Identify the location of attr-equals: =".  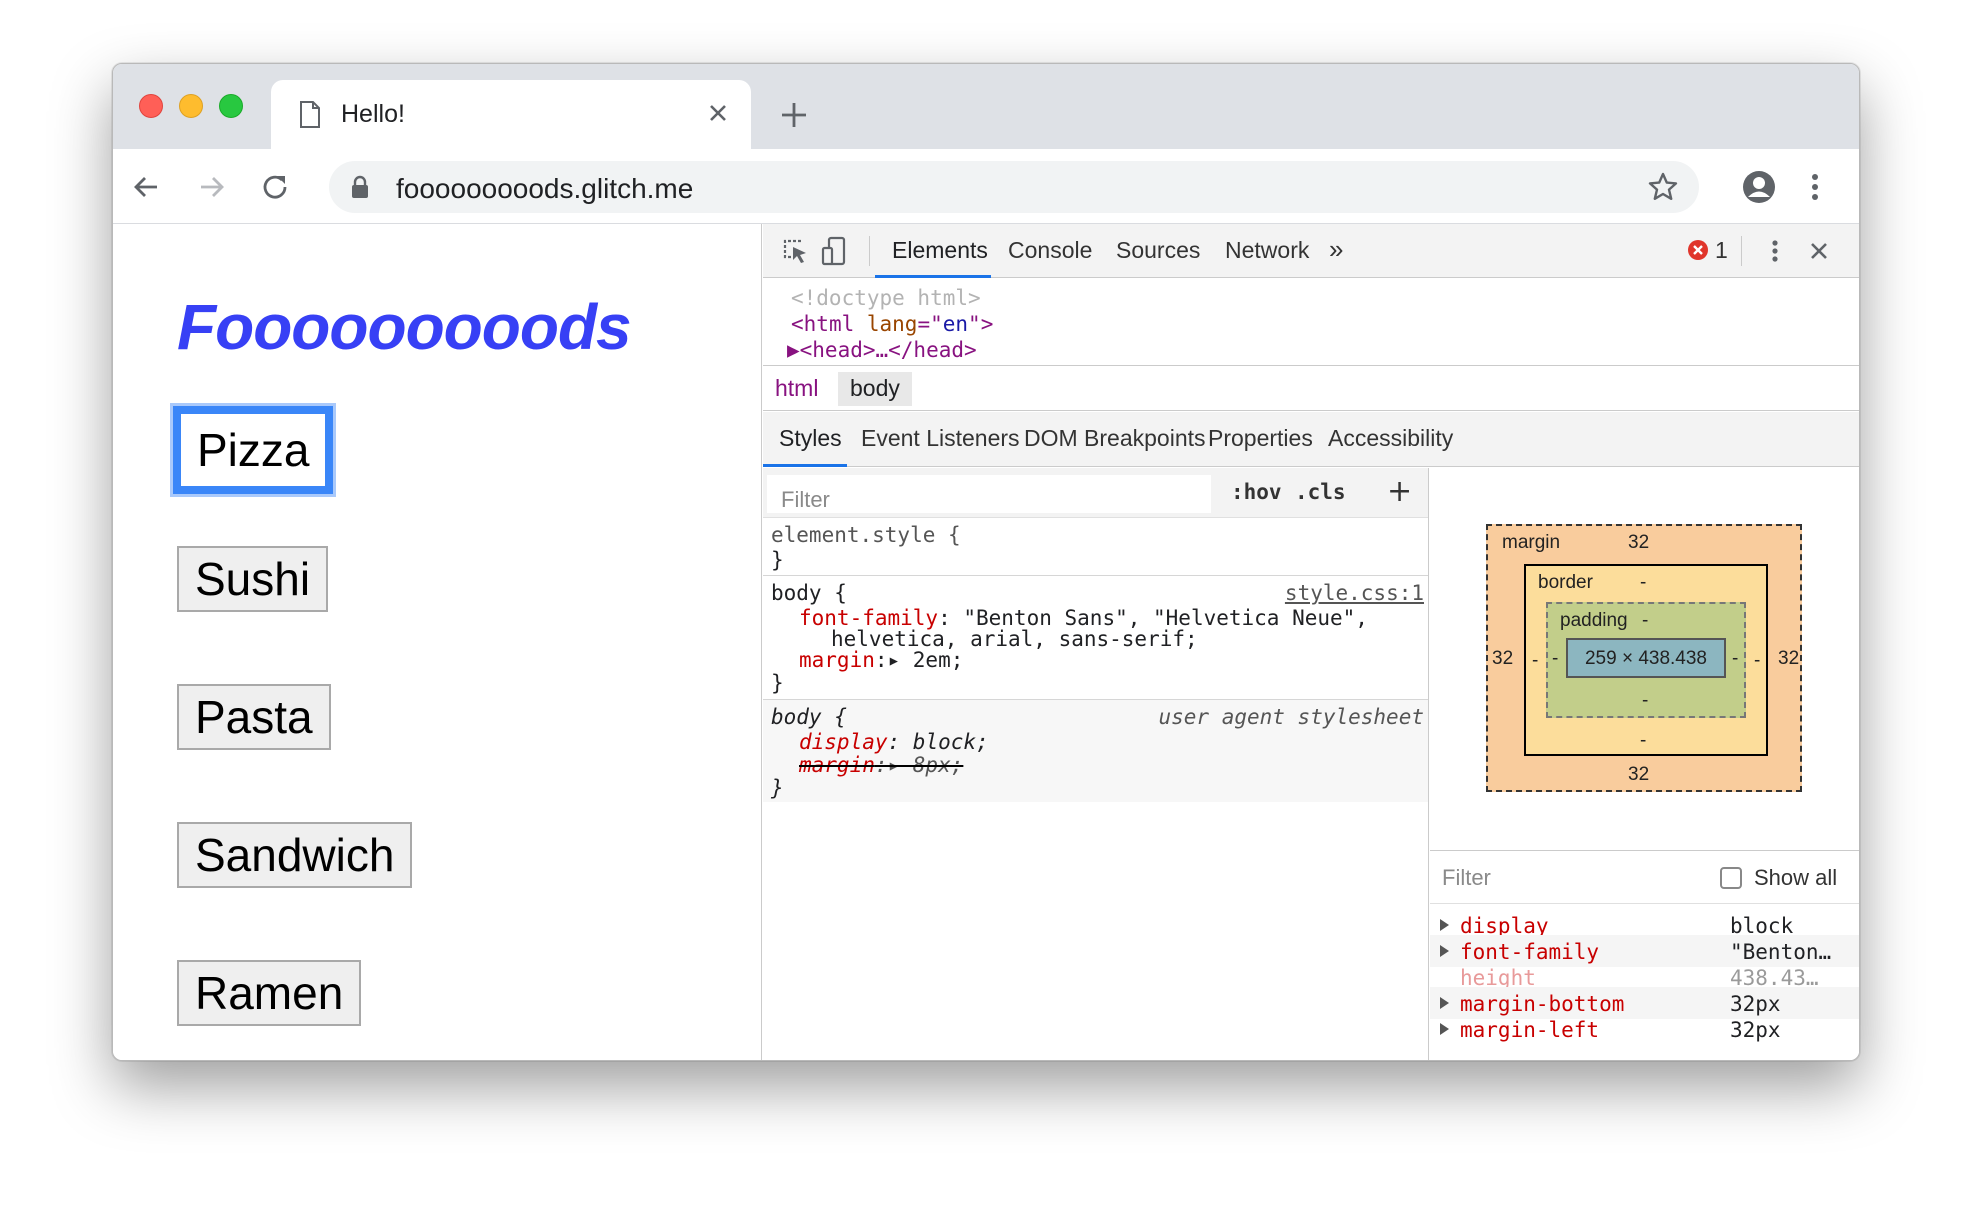
(930, 324).